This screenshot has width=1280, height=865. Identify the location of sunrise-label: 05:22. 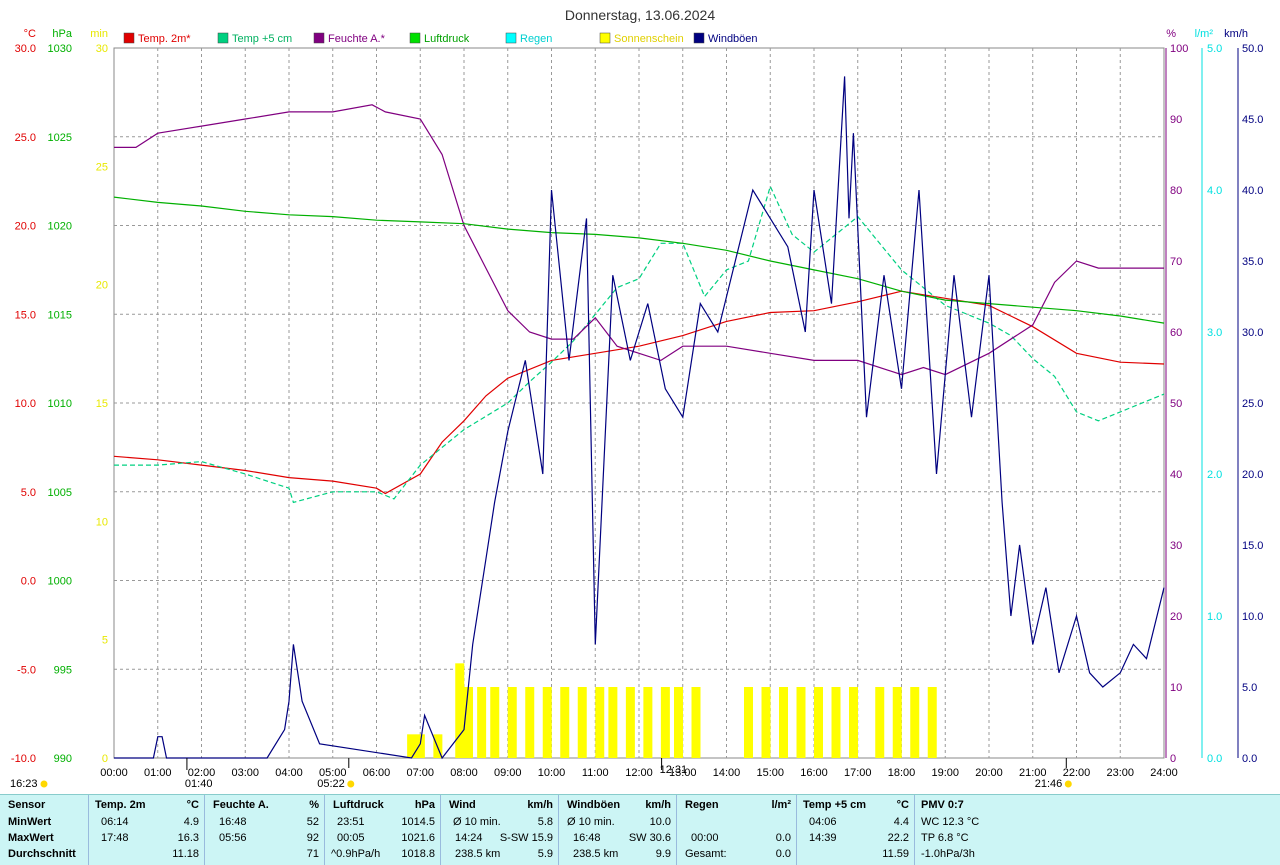
(331, 784).